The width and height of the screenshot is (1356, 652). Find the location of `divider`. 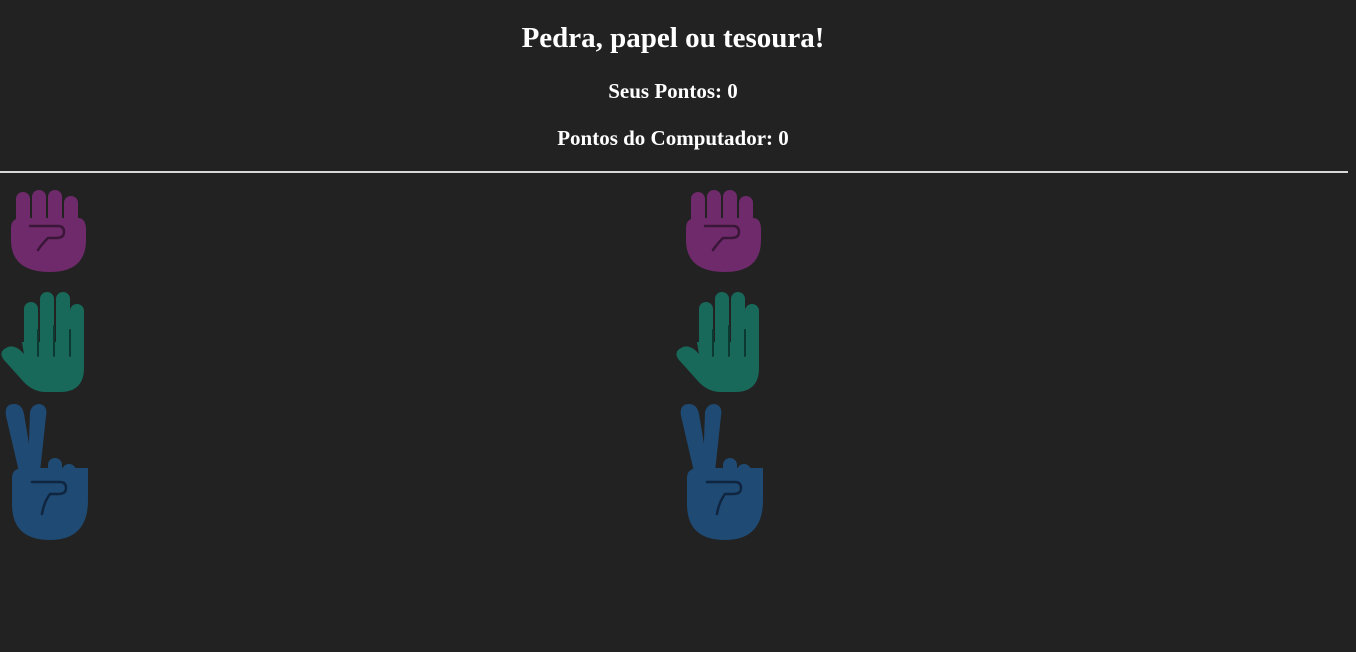

divider is located at coordinates (674, 172).